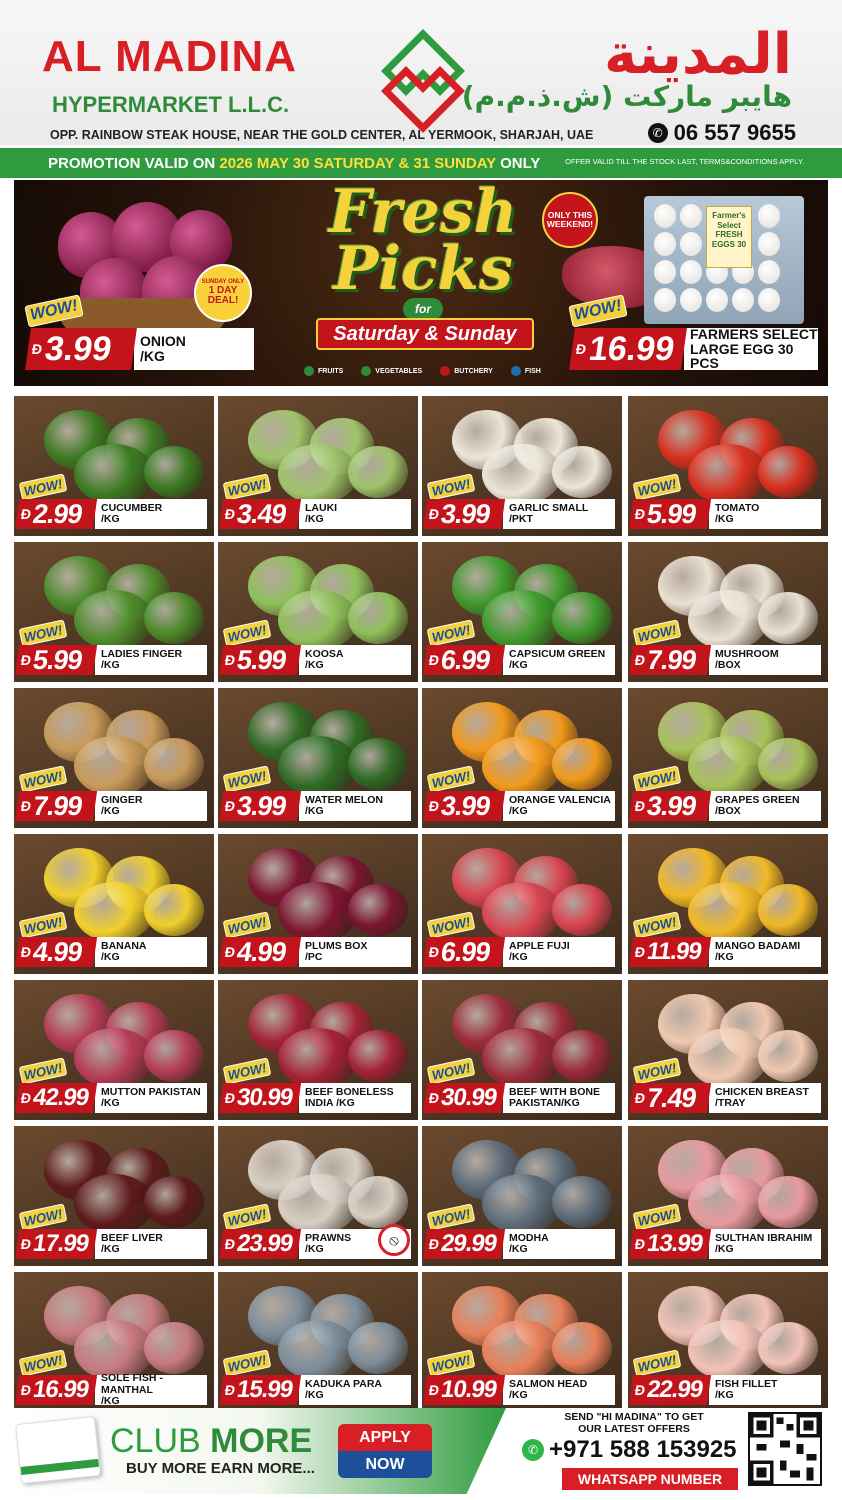  I want to click on product-card: WOW! Đ 7.49 CHICKEN BREAST/TRAY, so click(728, 1050).